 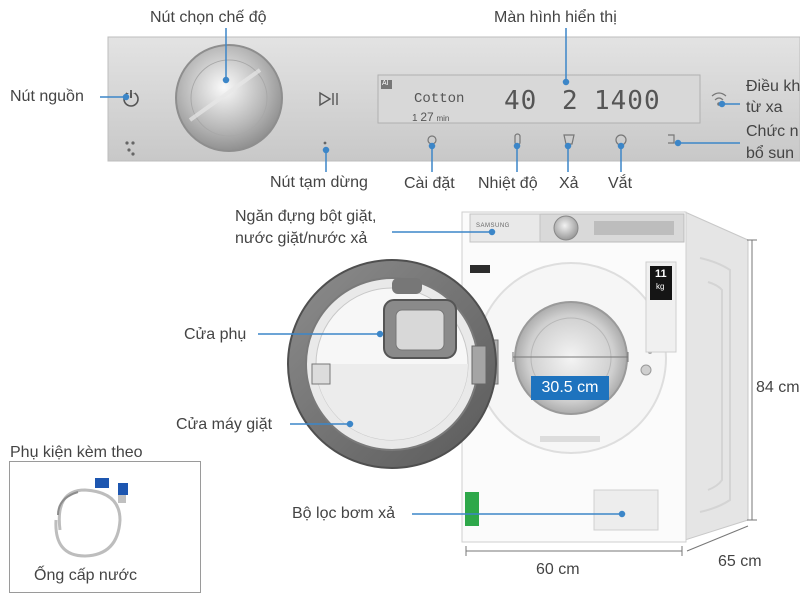 I want to click on label-mode-knob: Nút chọn chế độ, so click(x=208, y=17).